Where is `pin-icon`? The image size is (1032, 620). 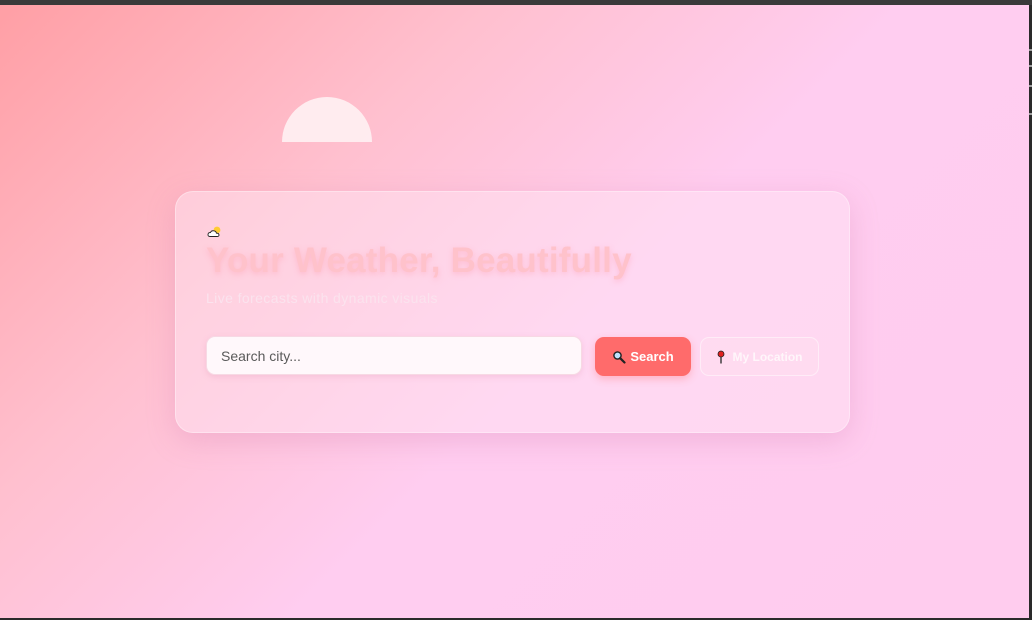
pin-icon is located at coordinates (721, 356).